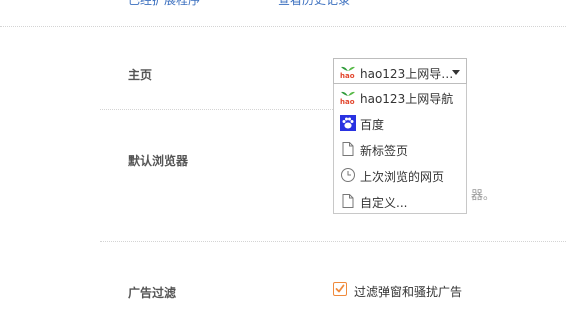 The image size is (566, 310). Describe the element at coordinates (164, 4) in the screenshot. I see `extensions-link: 已经扩展程序` at that location.